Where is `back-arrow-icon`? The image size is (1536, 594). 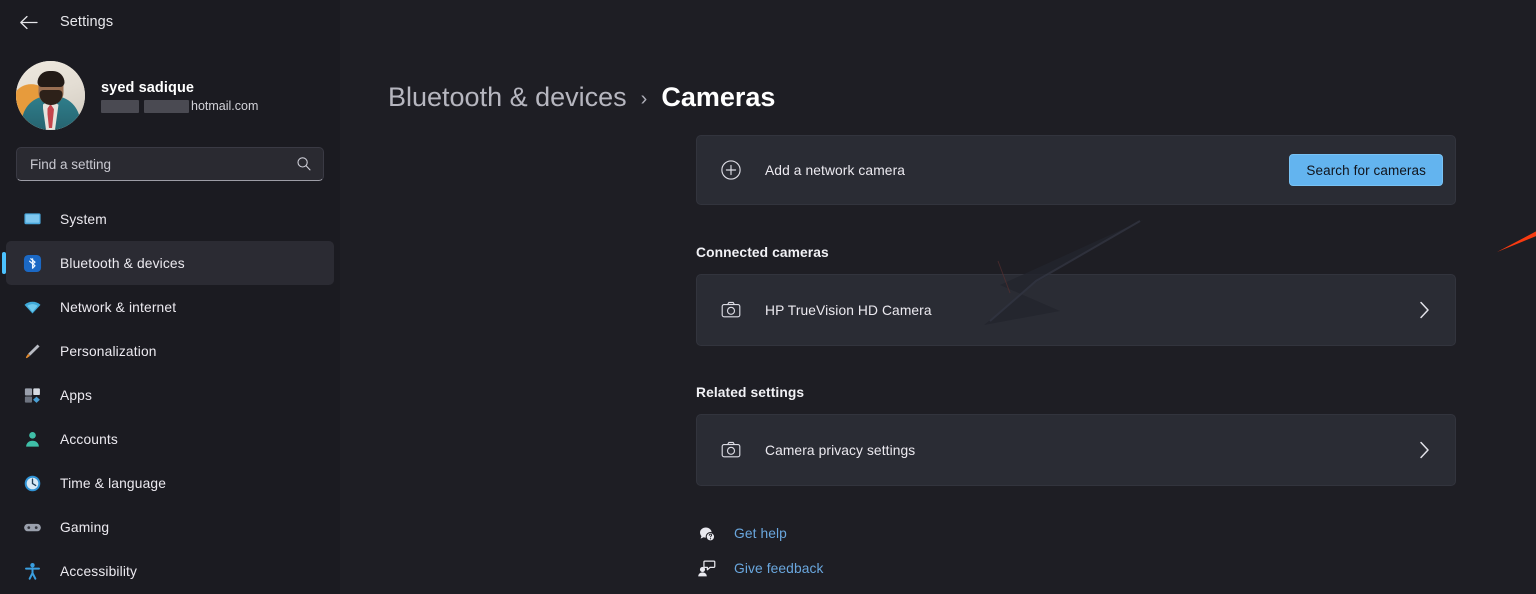 back-arrow-icon is located at coordinates (28, 22).